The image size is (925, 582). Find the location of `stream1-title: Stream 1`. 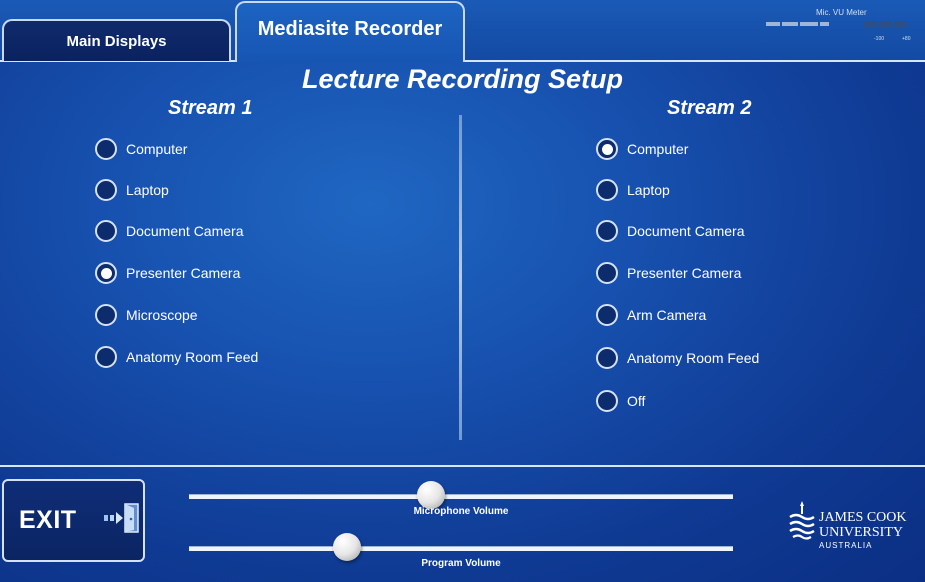

stream1-title: Stream 1 is located at coordinates (210, 108).